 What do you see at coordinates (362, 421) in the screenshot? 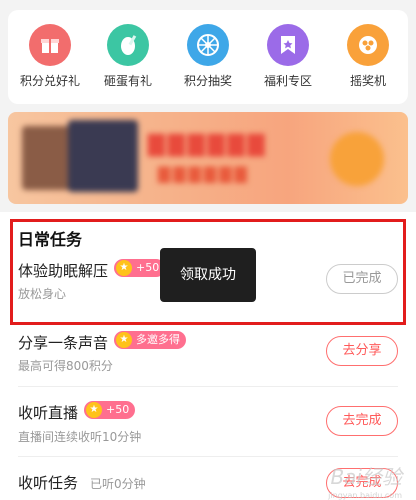
I see `complete-button: 去完成` at bounding box center [362, 421].